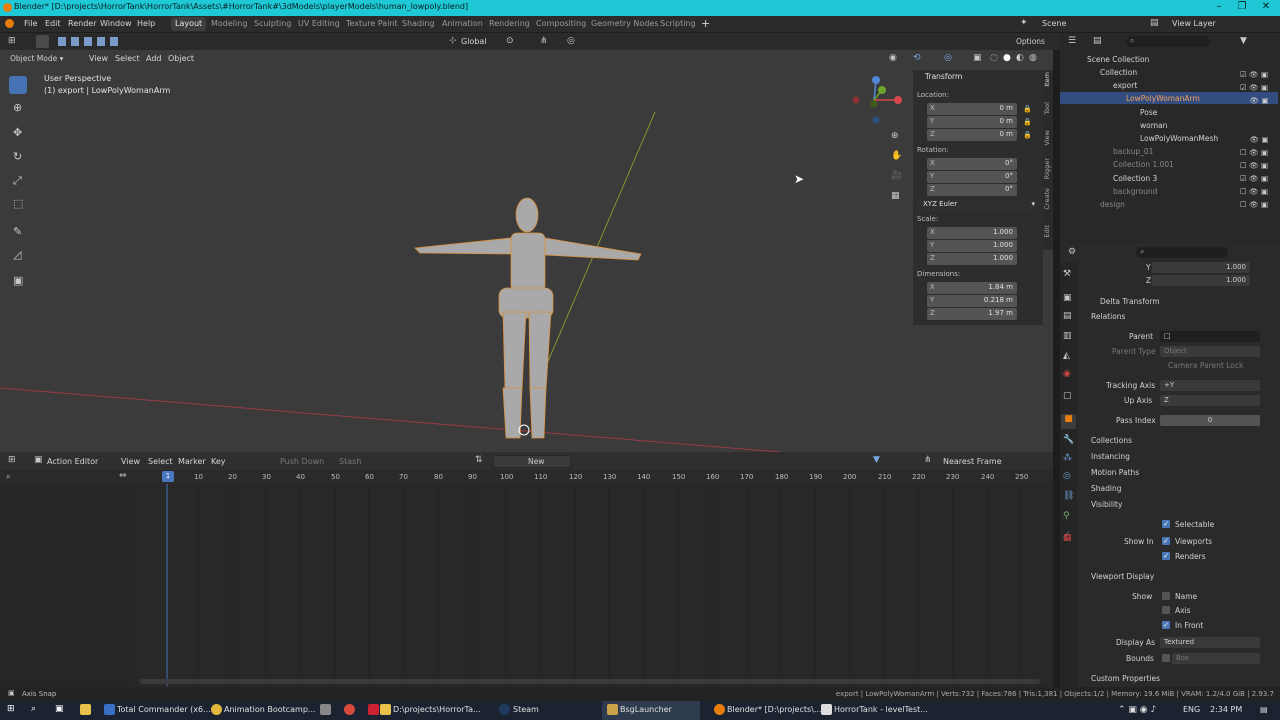  I want to click on taskbar-steam: Steam, so click(526, 709).